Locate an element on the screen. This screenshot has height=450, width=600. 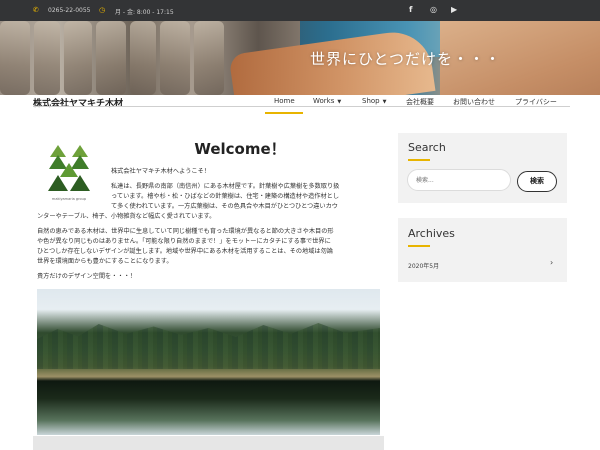
company-logo is located at coordinates (69, 168).